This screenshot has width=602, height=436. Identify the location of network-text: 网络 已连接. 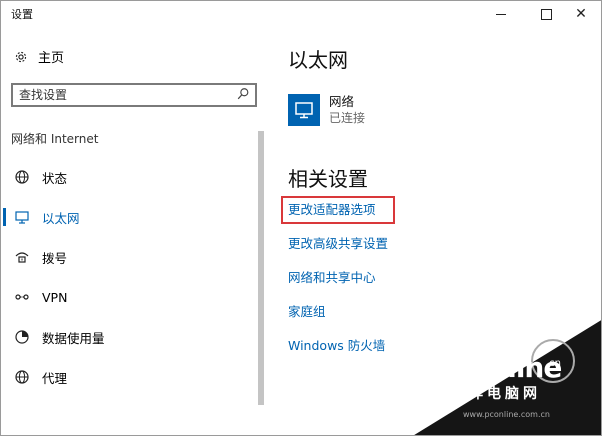
(347, 110).